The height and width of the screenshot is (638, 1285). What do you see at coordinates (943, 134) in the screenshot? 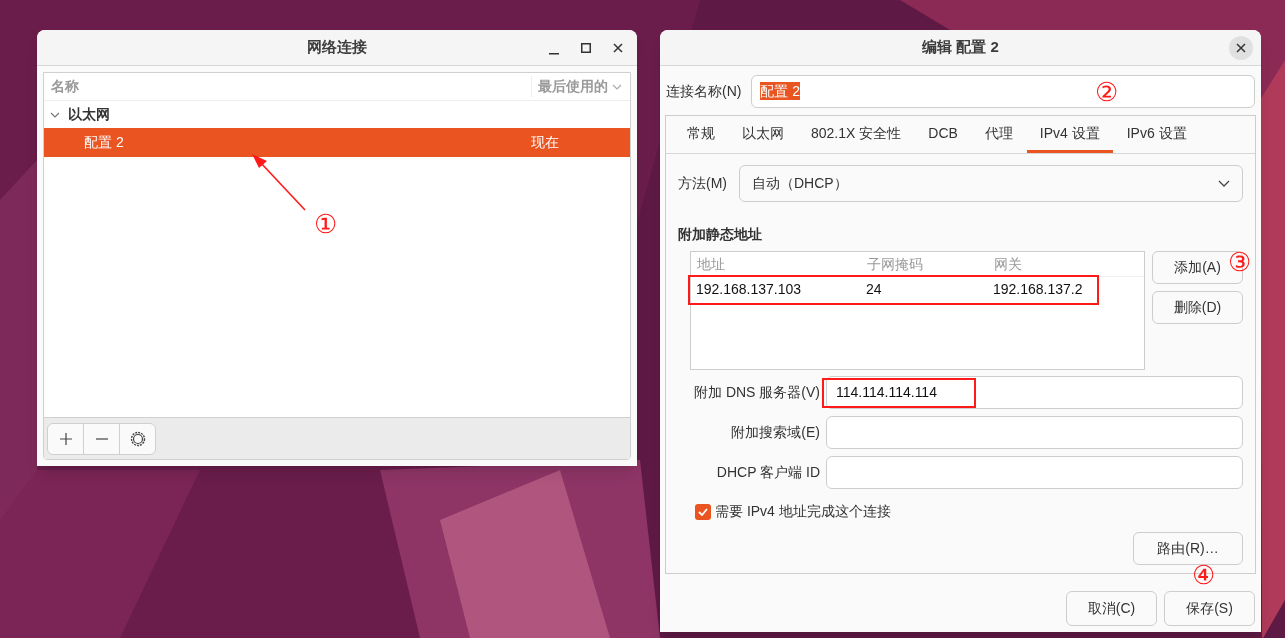
I see `tab: DCB` at bounding box center [943, 134].